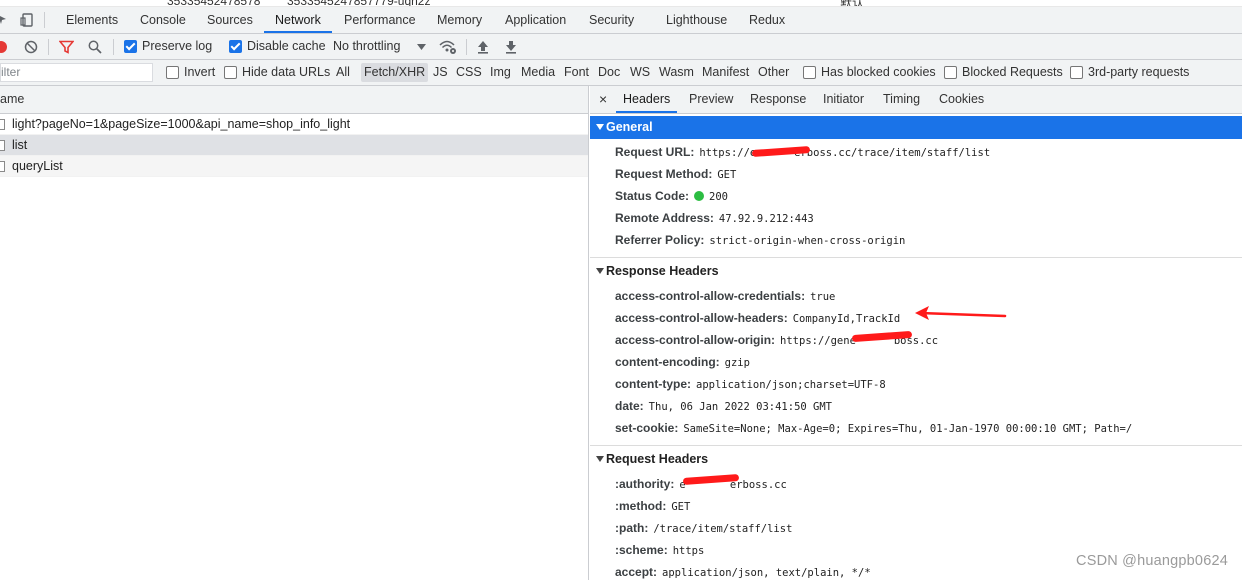  I want to click on has-blocked-cookies-checkbox, so click(809, 72).